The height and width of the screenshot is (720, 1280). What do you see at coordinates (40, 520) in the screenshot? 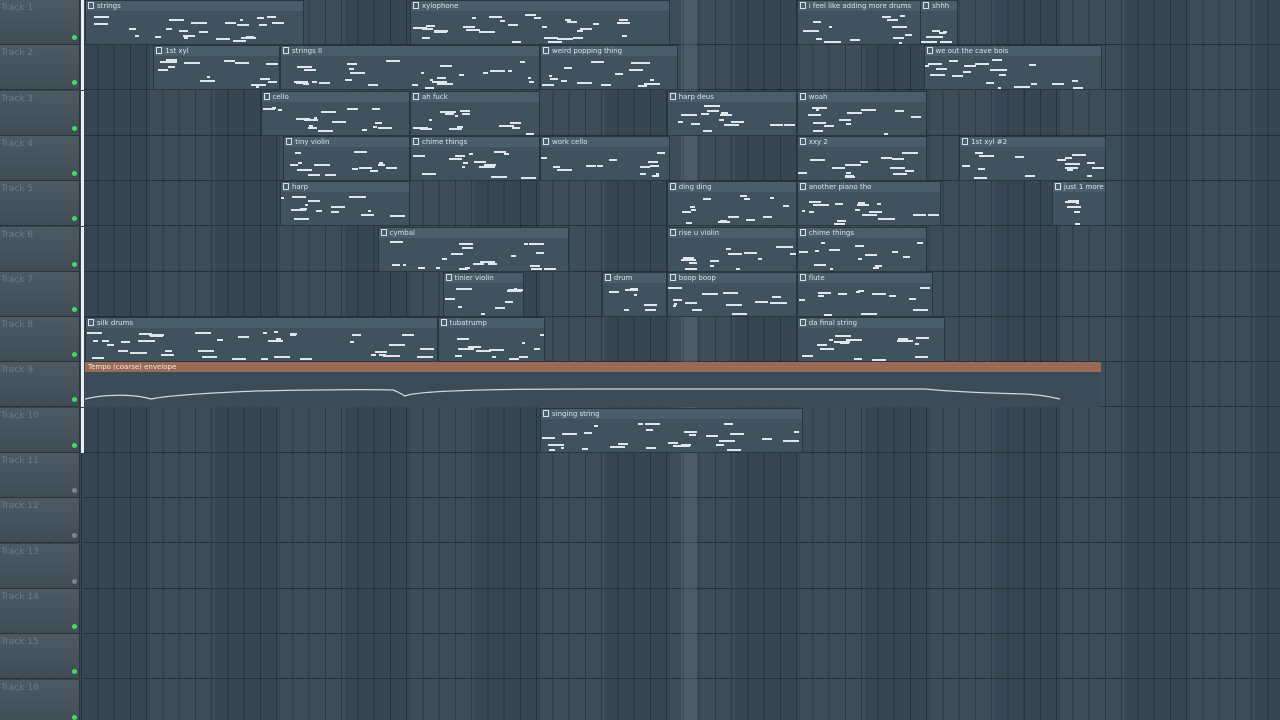
I see `track-header: Track 12` at bounding box center [40, 520].